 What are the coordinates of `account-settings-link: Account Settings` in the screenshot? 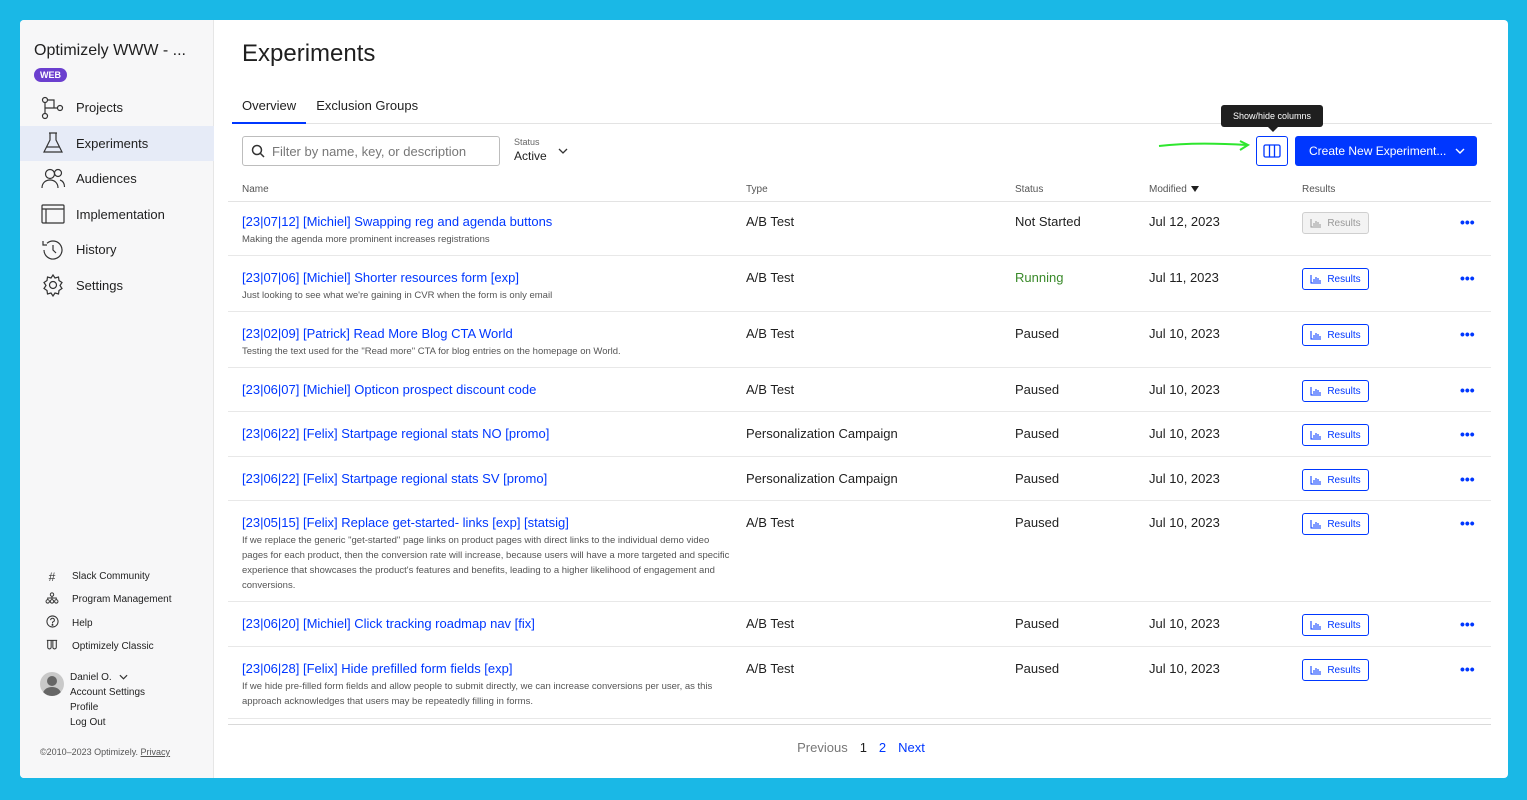 It's located at (125, 692).